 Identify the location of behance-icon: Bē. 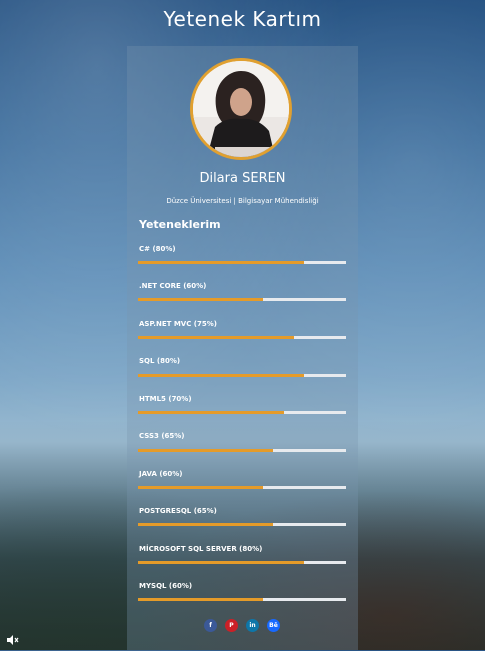
(273, 625).